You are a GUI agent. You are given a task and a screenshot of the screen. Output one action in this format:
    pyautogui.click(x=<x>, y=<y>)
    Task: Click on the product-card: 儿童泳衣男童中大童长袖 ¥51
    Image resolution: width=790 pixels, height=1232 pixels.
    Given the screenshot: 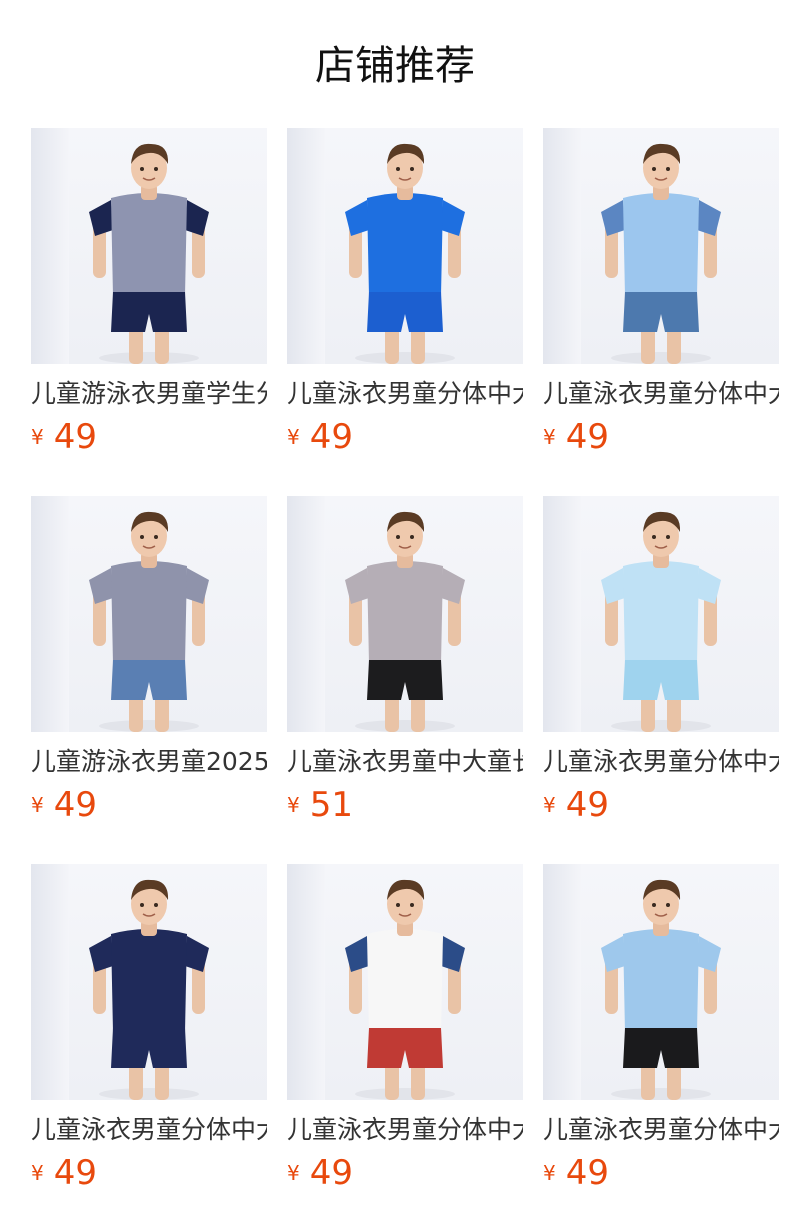 What is the action you would take?
    pyautogui.click(x=405, y=666)
    